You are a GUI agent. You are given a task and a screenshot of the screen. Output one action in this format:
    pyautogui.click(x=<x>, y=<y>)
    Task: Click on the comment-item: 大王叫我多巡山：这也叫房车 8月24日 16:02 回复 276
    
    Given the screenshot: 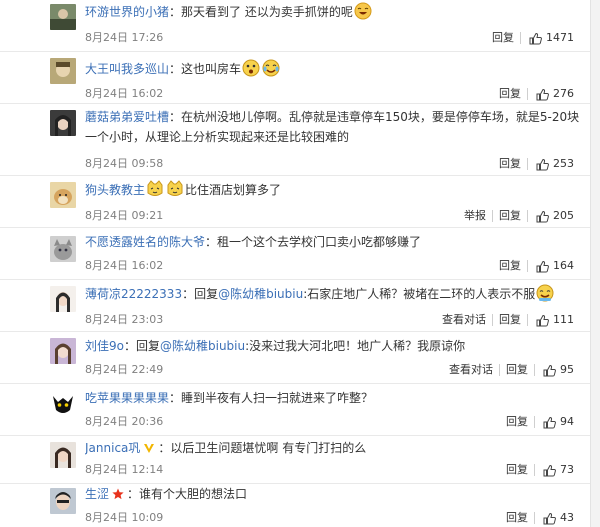 What is the action you would take?
    pyautogui.click(x=295, y=78)
    